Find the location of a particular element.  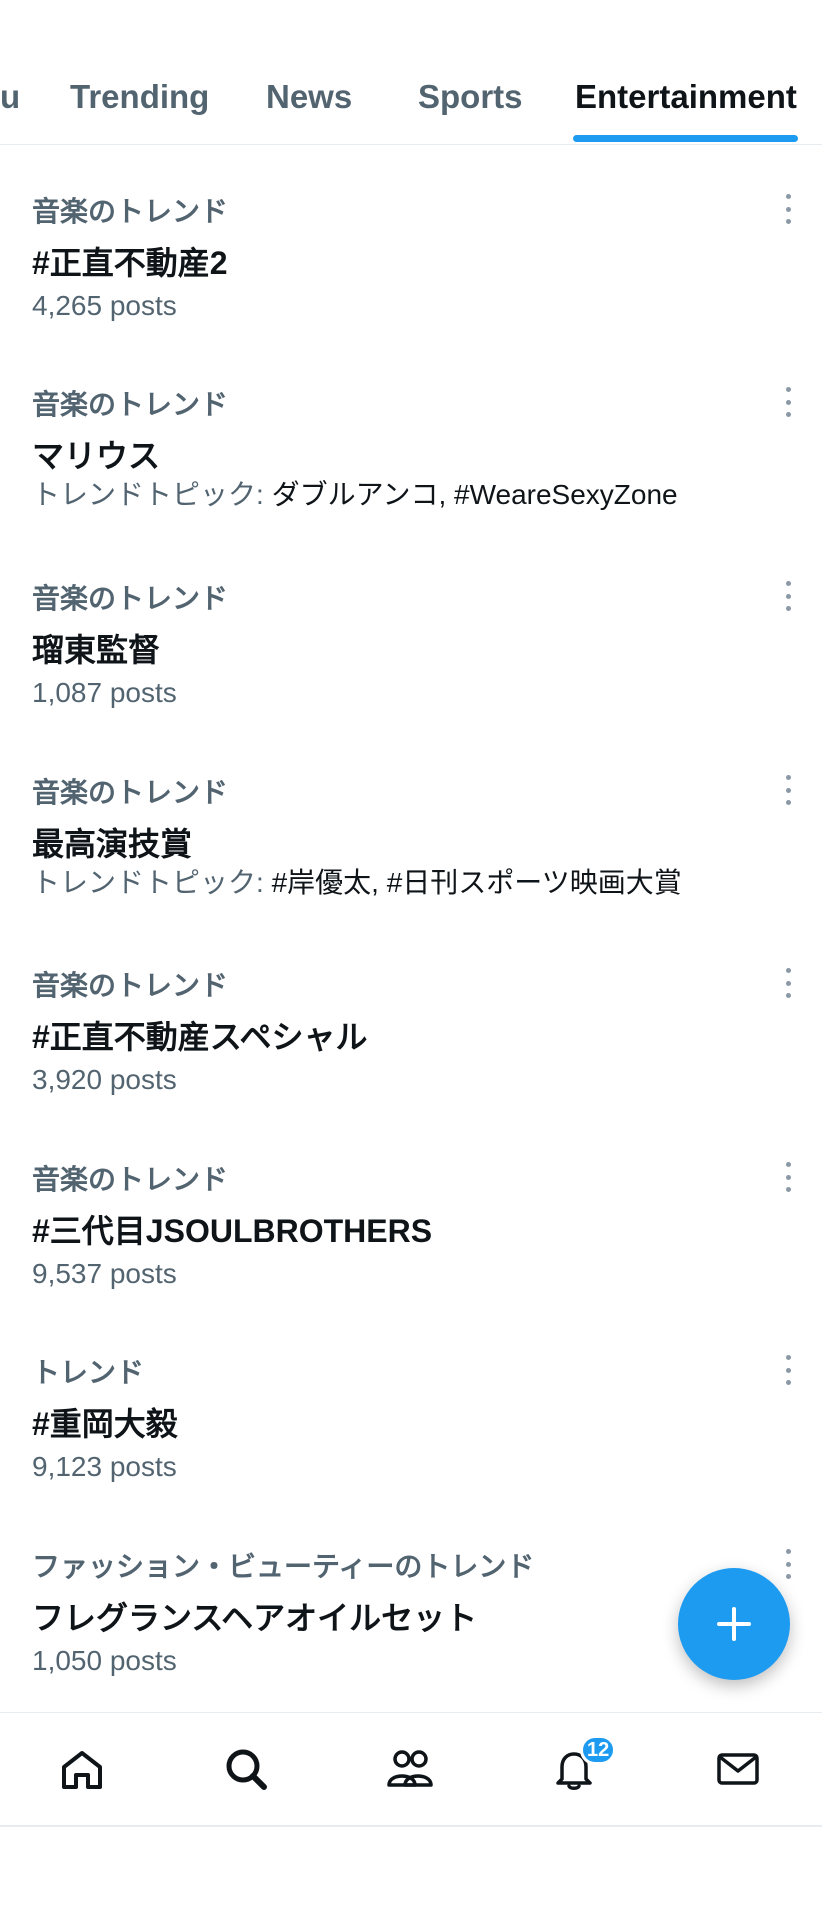

trend-topics: トレンドトピック: #岸優太, #日刊スポーツ映画大賞 is located at coordinates (357, 881).